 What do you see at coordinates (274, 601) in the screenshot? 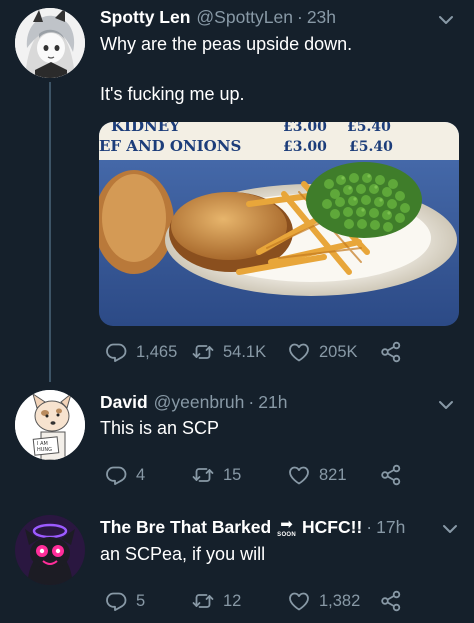
I see `tweet-actions: 5 12 1,382` at bounding box center [274, 601].